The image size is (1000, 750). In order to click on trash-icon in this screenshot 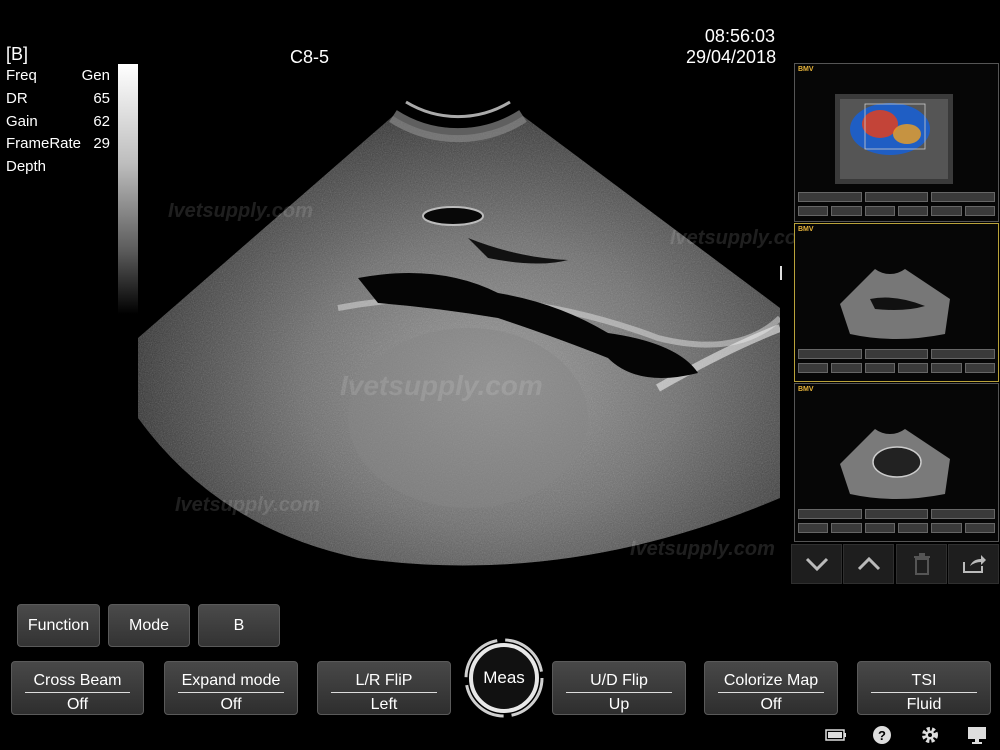, I will do `click(921, 564)`.